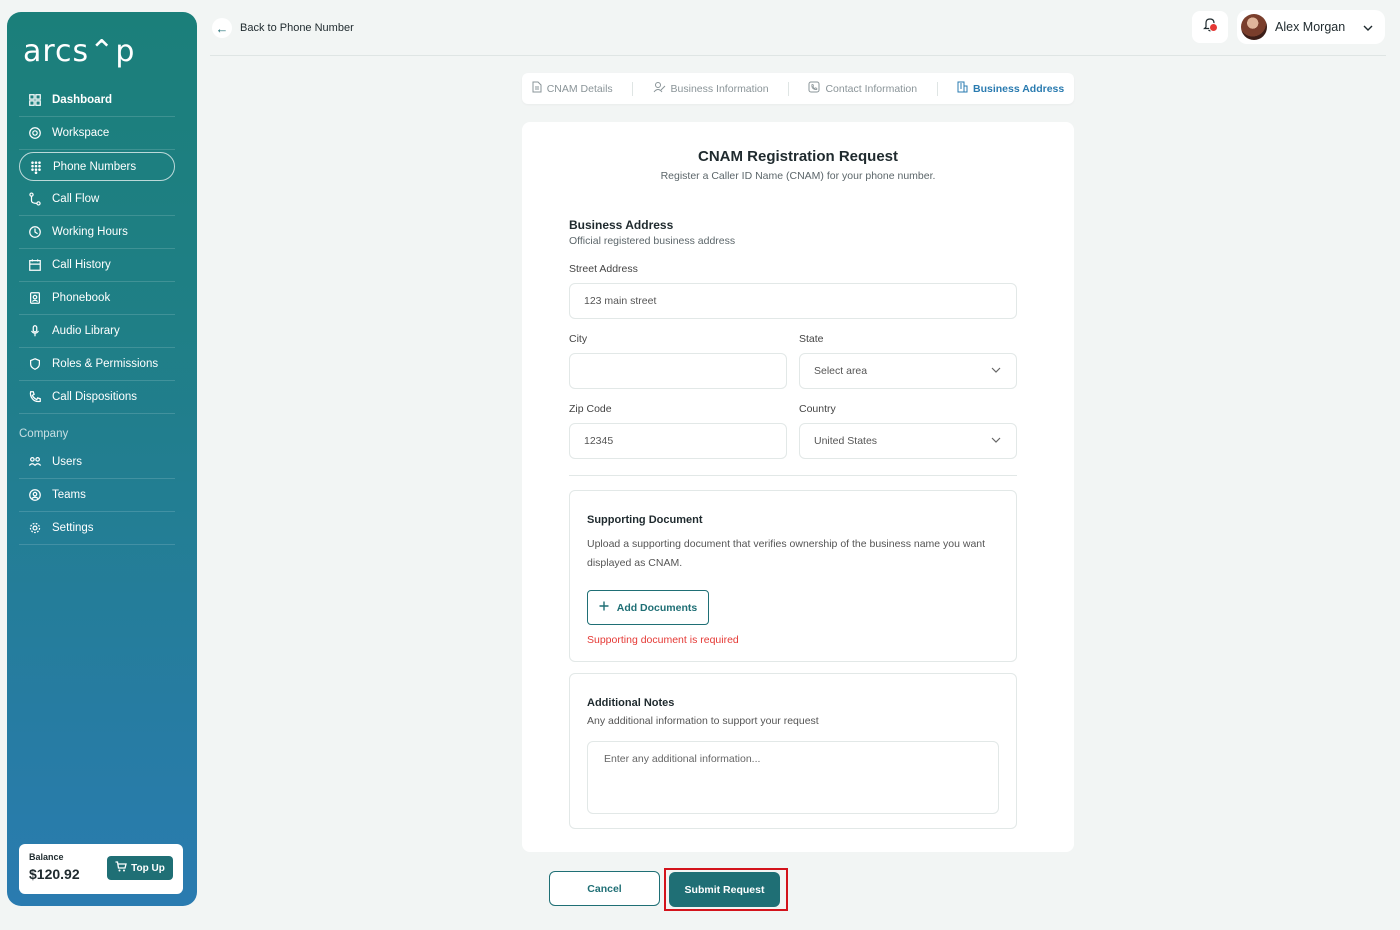 The height and width of the screenshot is (930, 1400). Describe the element at coordinates (90, 232) in the screenshot. I see `sidebar-item-label: Working Hours` at that location.